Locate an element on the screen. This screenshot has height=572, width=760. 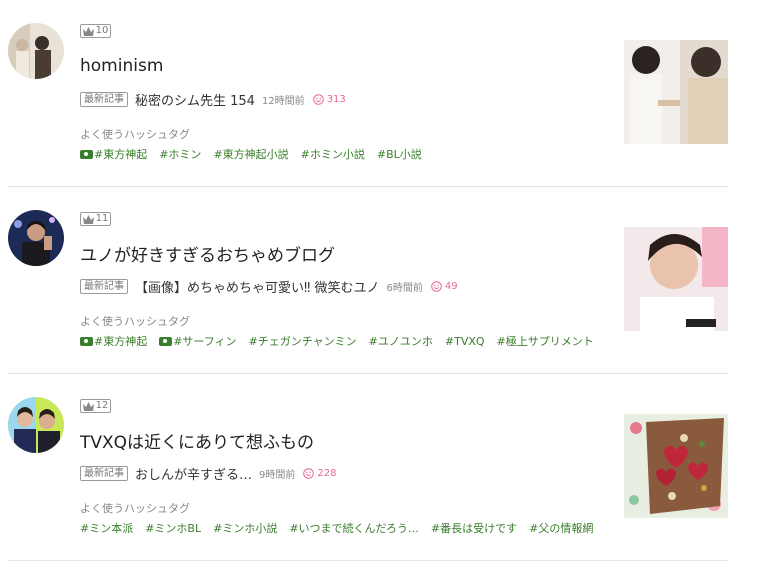
latest-badge: 最新記事 is located at coordinates (104, 473).